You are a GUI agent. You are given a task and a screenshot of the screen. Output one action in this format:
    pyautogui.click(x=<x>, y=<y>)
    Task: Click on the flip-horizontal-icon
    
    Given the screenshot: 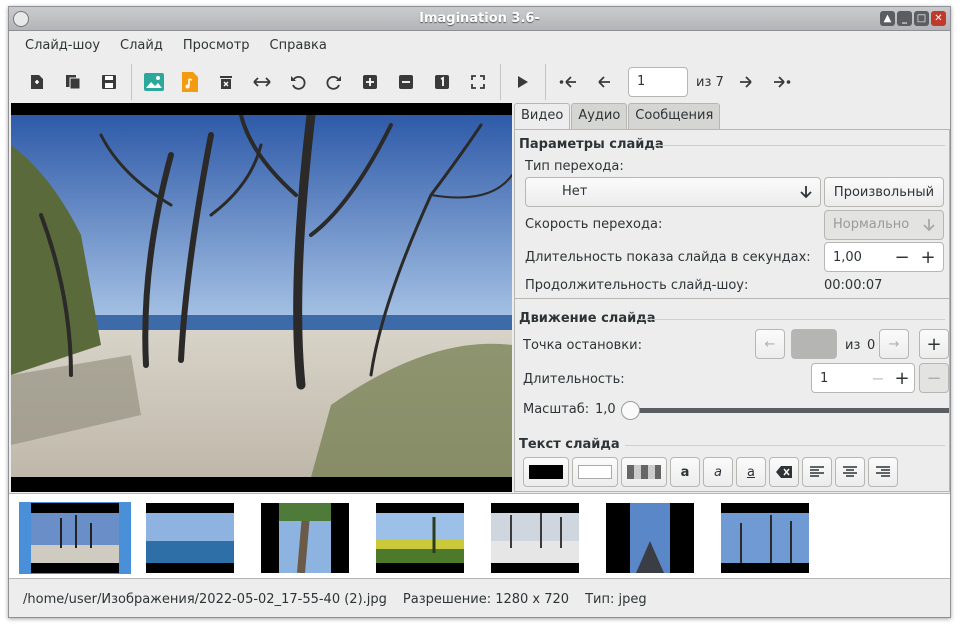 What is the action you would take?
    pyautogui.click(x=262, y=82)
    